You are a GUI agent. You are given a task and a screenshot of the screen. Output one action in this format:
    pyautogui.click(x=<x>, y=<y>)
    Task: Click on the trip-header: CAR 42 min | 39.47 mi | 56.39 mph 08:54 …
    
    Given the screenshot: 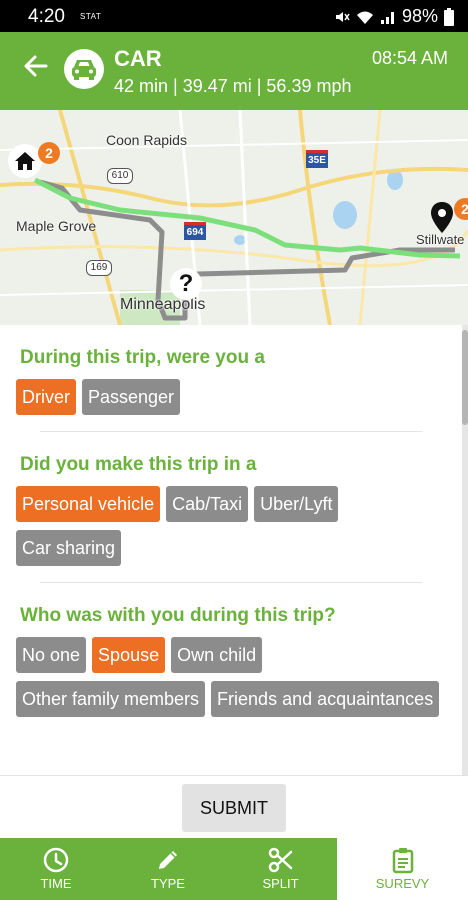 What is the action you would take?
    pyautogui.click(x=234, y=71)
    